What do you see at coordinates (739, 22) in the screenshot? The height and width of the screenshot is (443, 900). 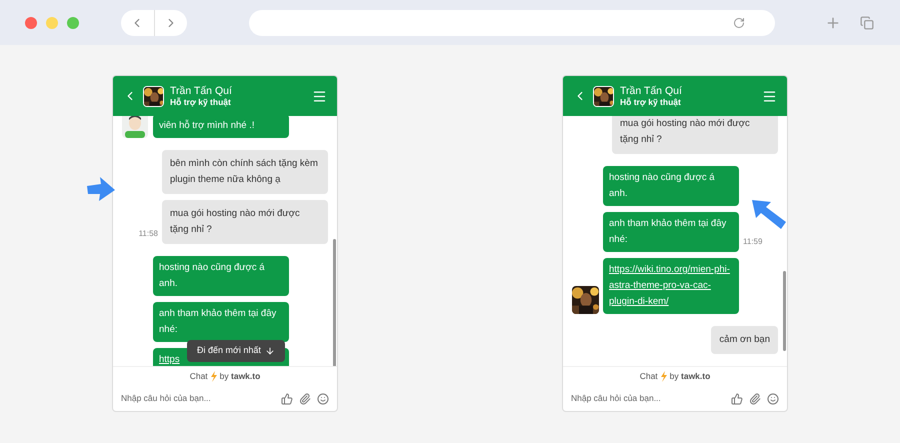 I see `reload-icon` at bounding box center [739, 22].